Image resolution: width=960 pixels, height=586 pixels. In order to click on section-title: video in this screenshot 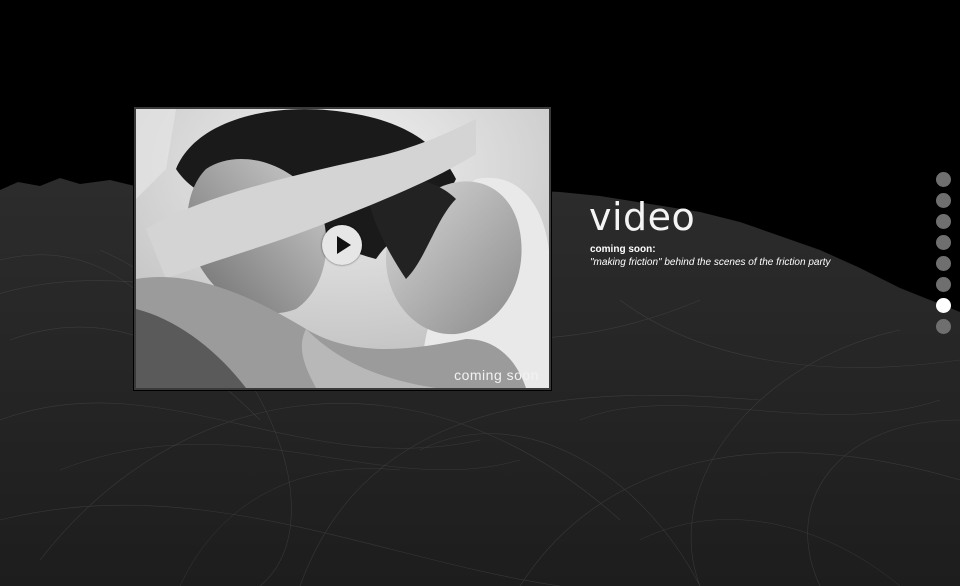, I will do `click(642, 217)`.